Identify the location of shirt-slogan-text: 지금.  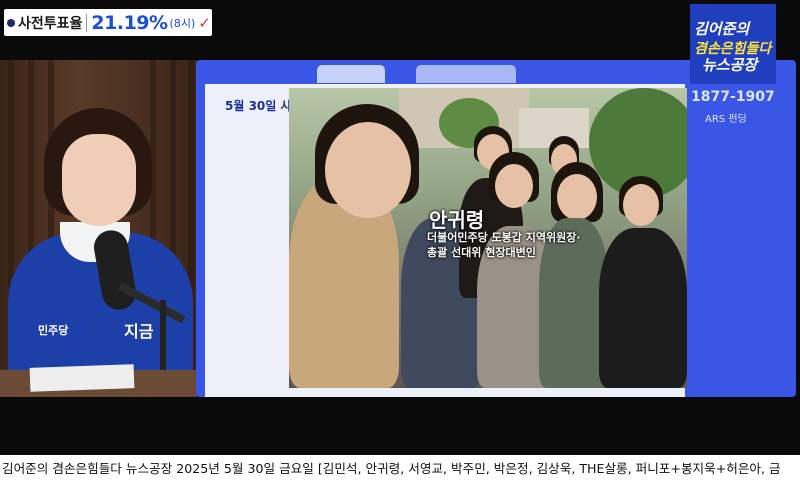
(139, 331).